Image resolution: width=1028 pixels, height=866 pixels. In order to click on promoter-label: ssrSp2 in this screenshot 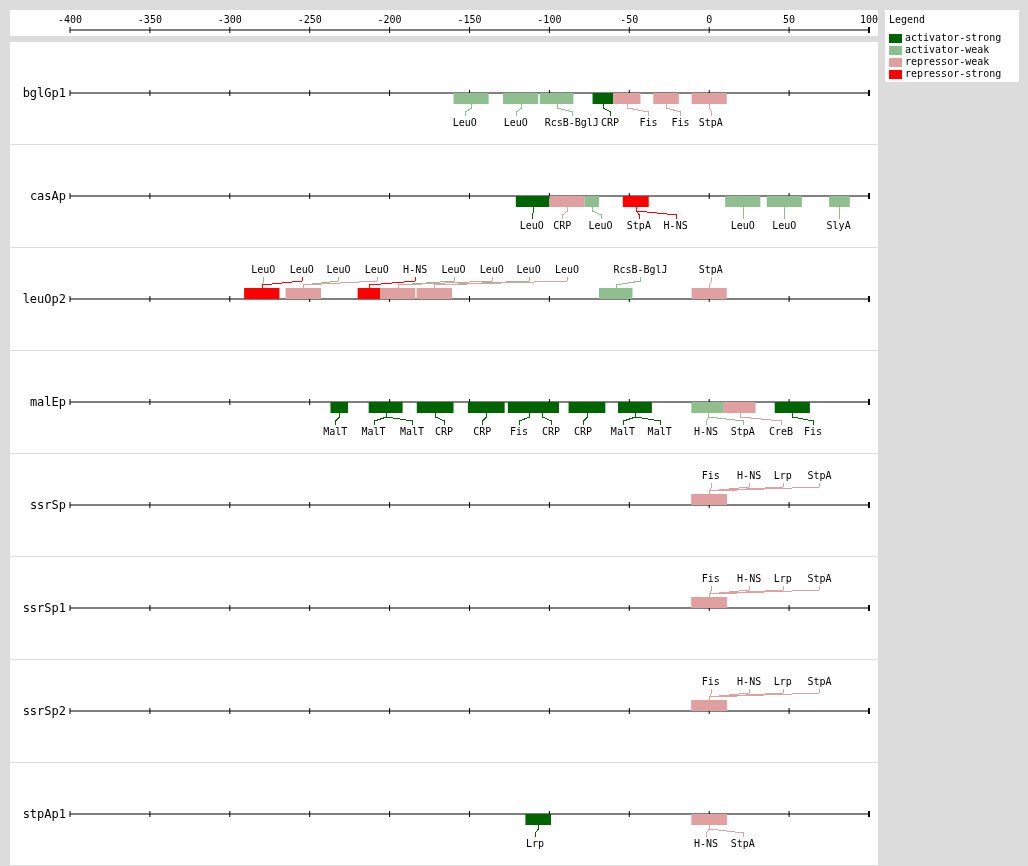, I will do `click(44, 711)`.